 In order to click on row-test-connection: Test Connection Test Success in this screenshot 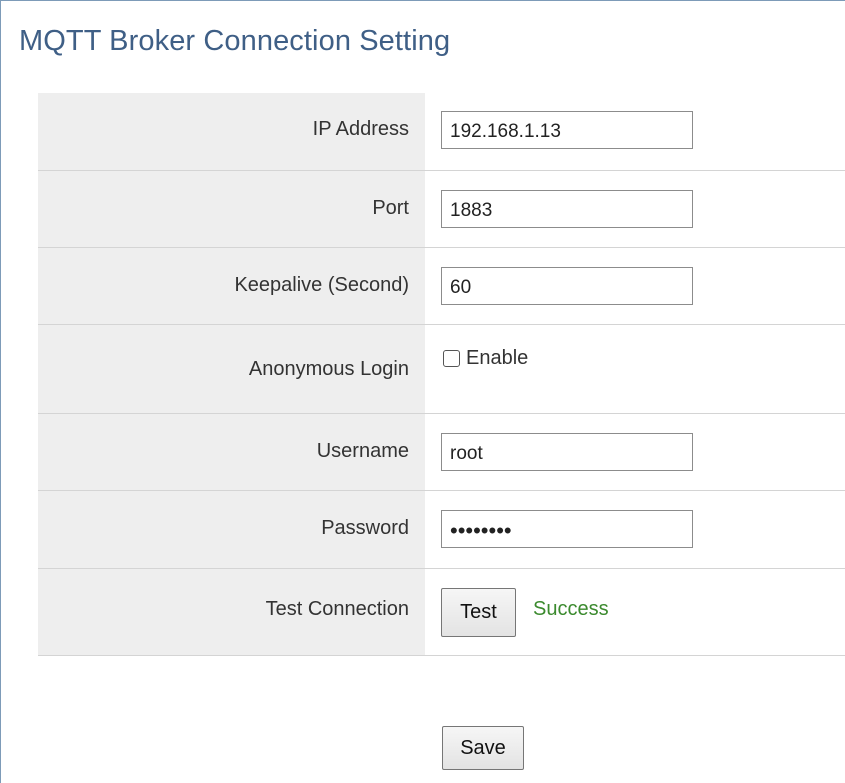, I will do `click(441, 612)`.